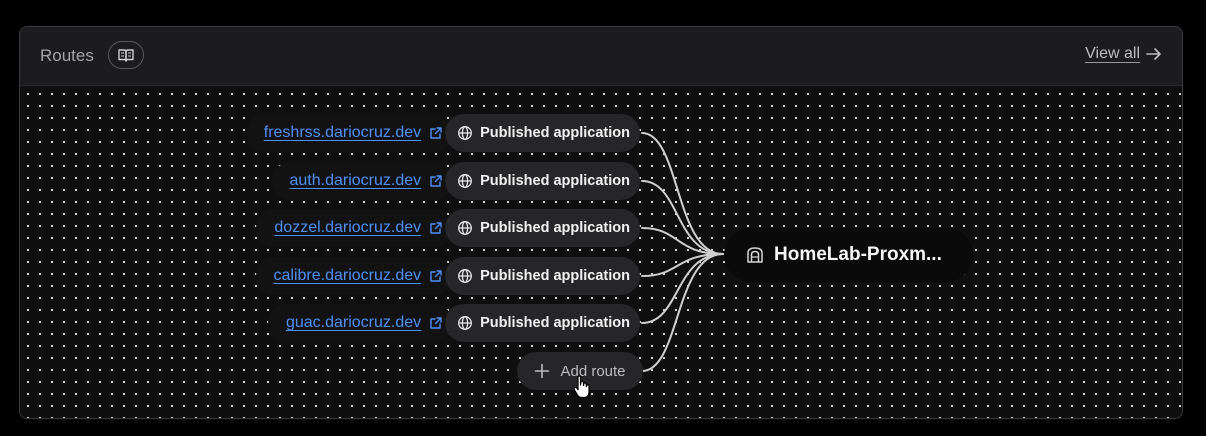 Image resolution: width=1206 pixels, height=436 pixels. Describe the element at coordinates (601, 56) in the screenshot. I see `card-header: Routes View all` at that location.